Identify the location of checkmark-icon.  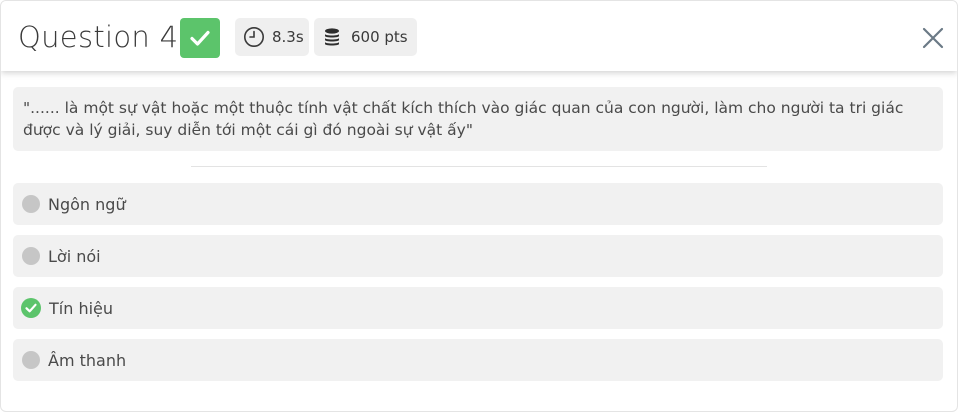
(200, 38).